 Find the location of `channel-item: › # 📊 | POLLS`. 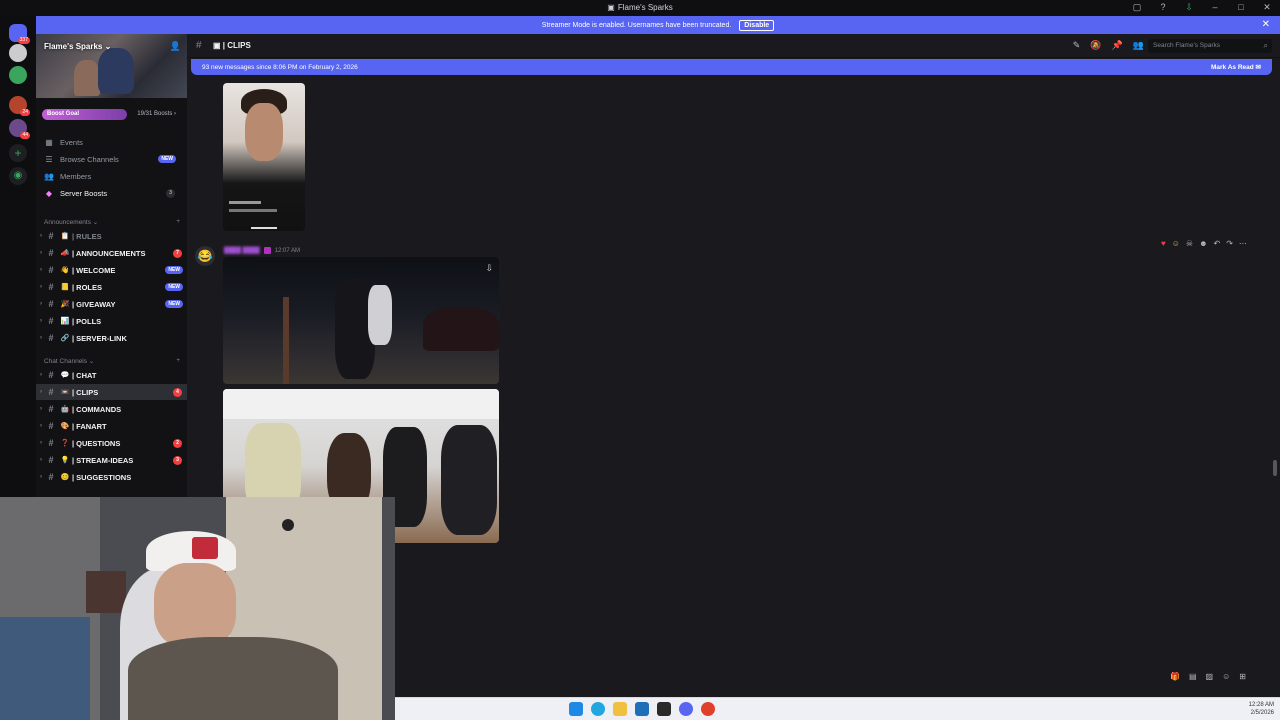

channel-item: › # 📊 | POLLS is located at coordinates (111, 321).